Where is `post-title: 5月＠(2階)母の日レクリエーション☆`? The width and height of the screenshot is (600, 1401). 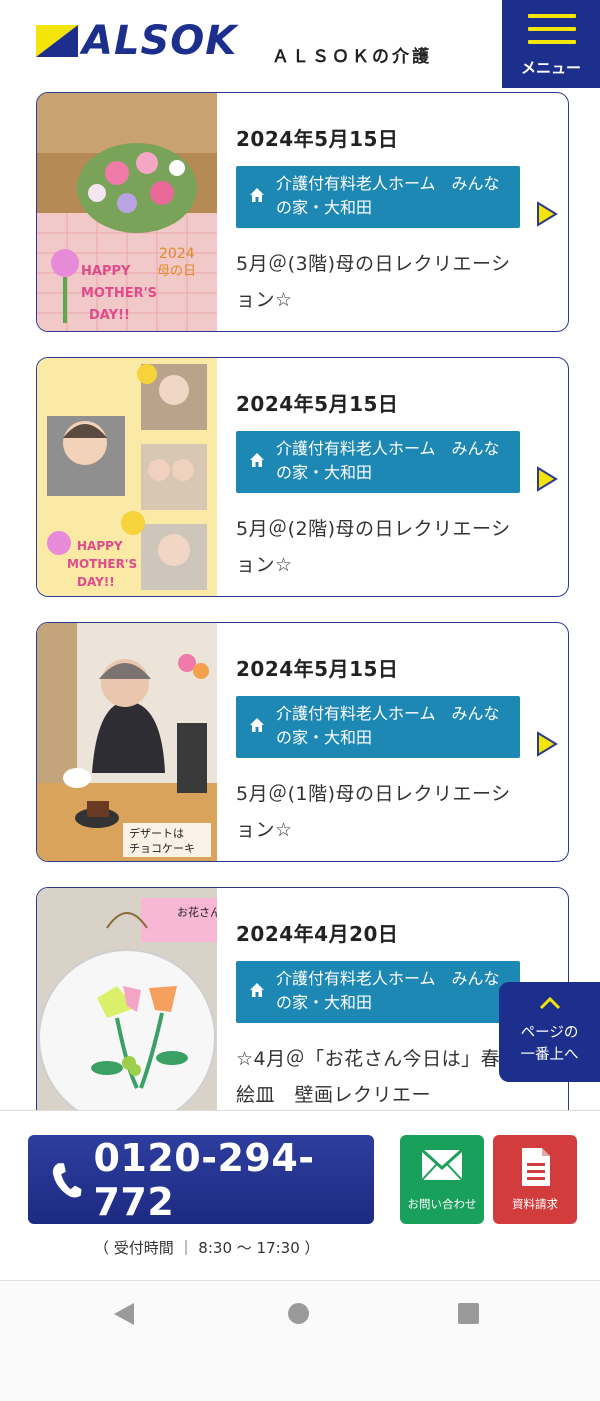
post-title: 5月＠(2階)母の日レクリエーション☆ is located at coordinates (373, 547).